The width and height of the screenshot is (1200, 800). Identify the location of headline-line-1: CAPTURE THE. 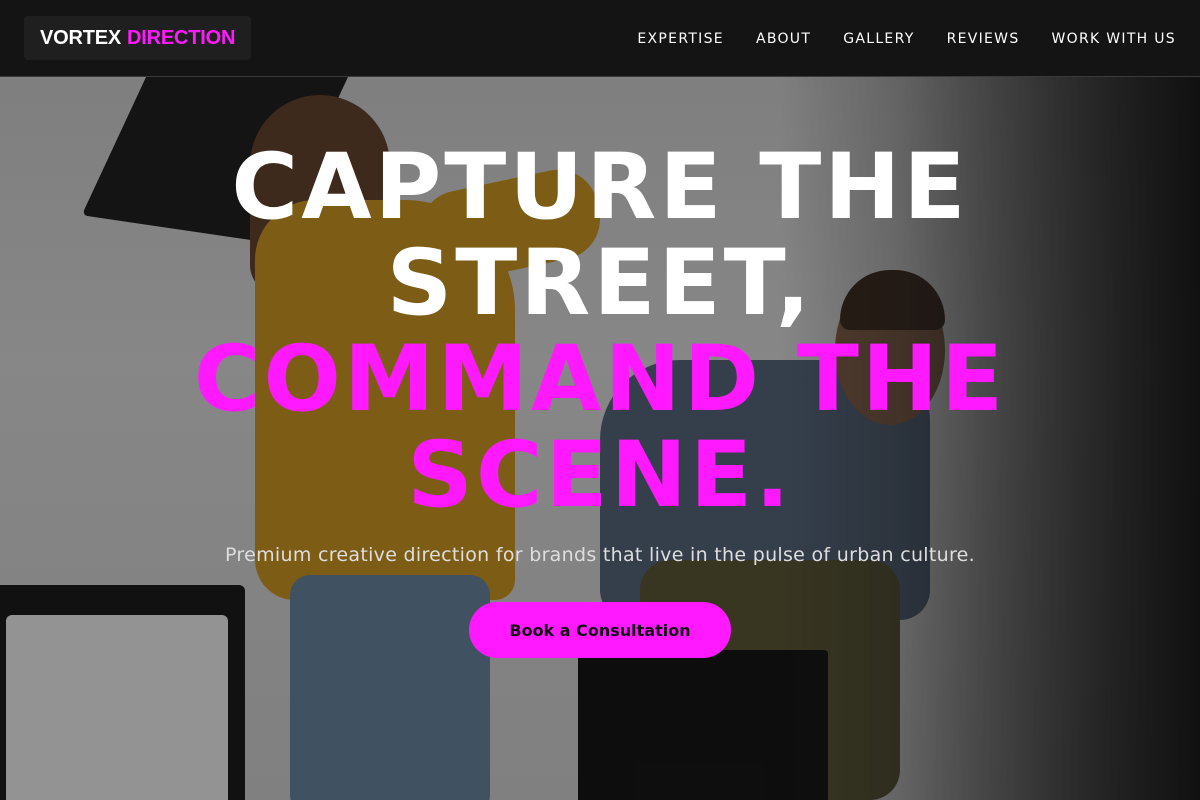
(600, 187).